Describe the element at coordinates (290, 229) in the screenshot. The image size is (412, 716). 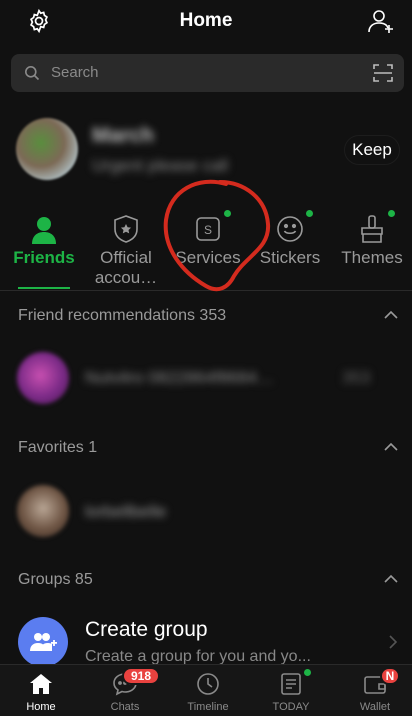
I see `stickers-smiley-icon` at that location.